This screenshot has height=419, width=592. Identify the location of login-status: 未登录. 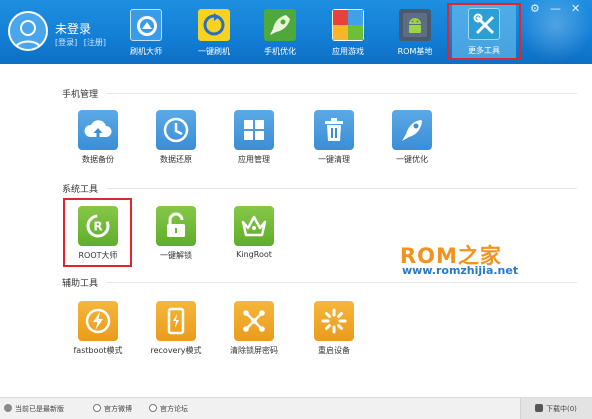
(73, 29).